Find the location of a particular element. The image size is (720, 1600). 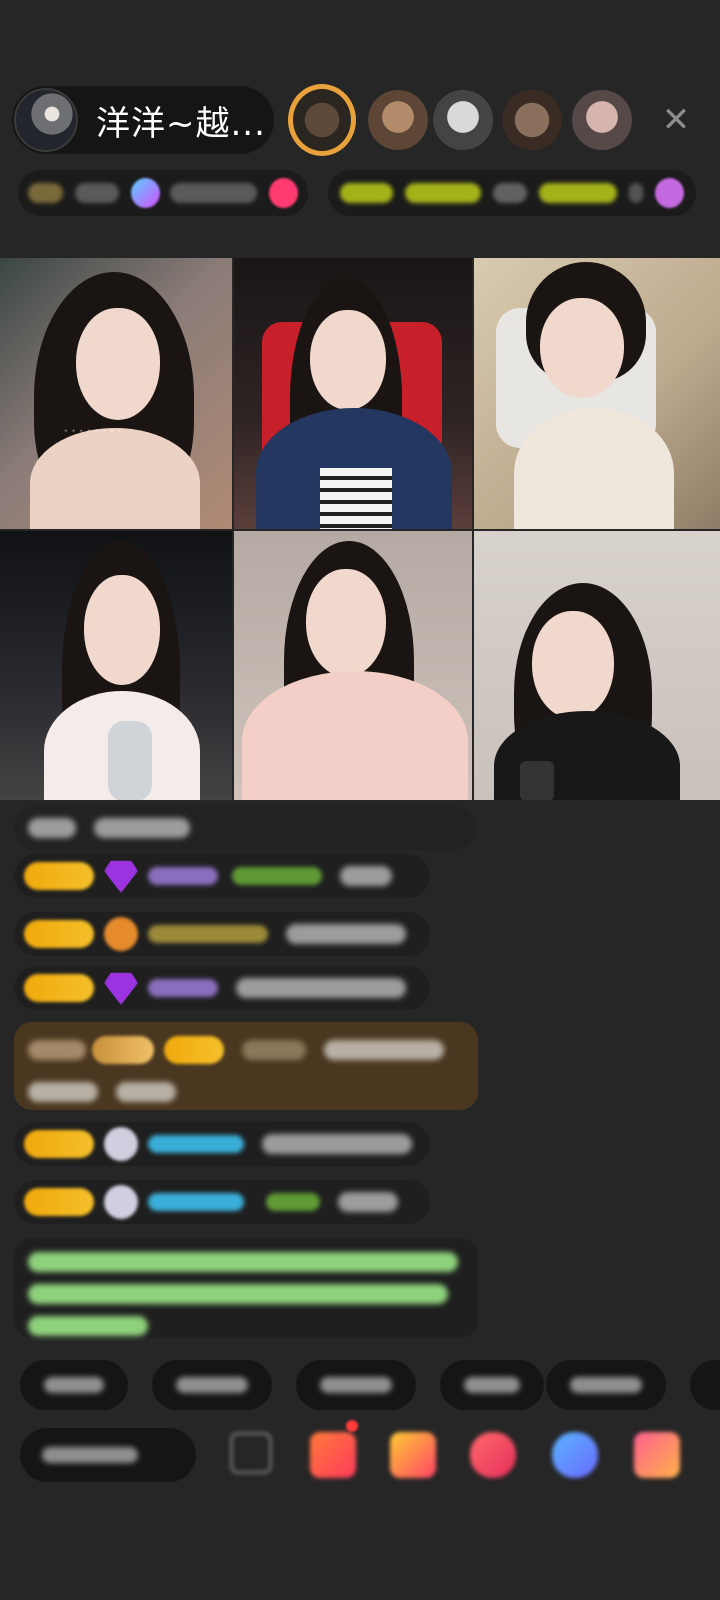

grid-icon is located at coordinates (251, 1453).